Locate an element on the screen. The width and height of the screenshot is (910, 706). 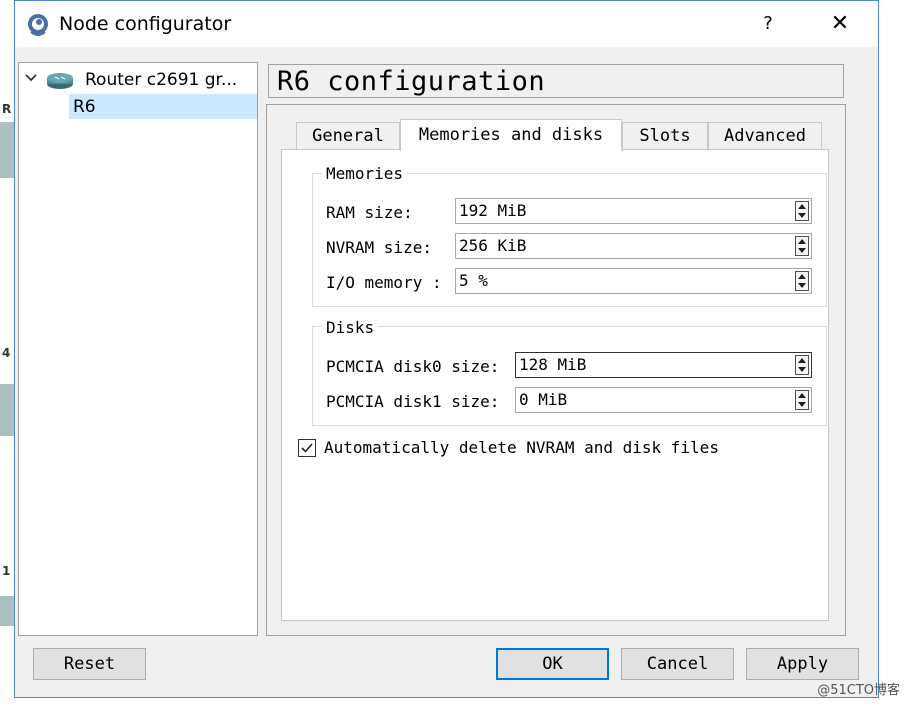
memories-group-title: Memories is located at coordinates (365, 173).